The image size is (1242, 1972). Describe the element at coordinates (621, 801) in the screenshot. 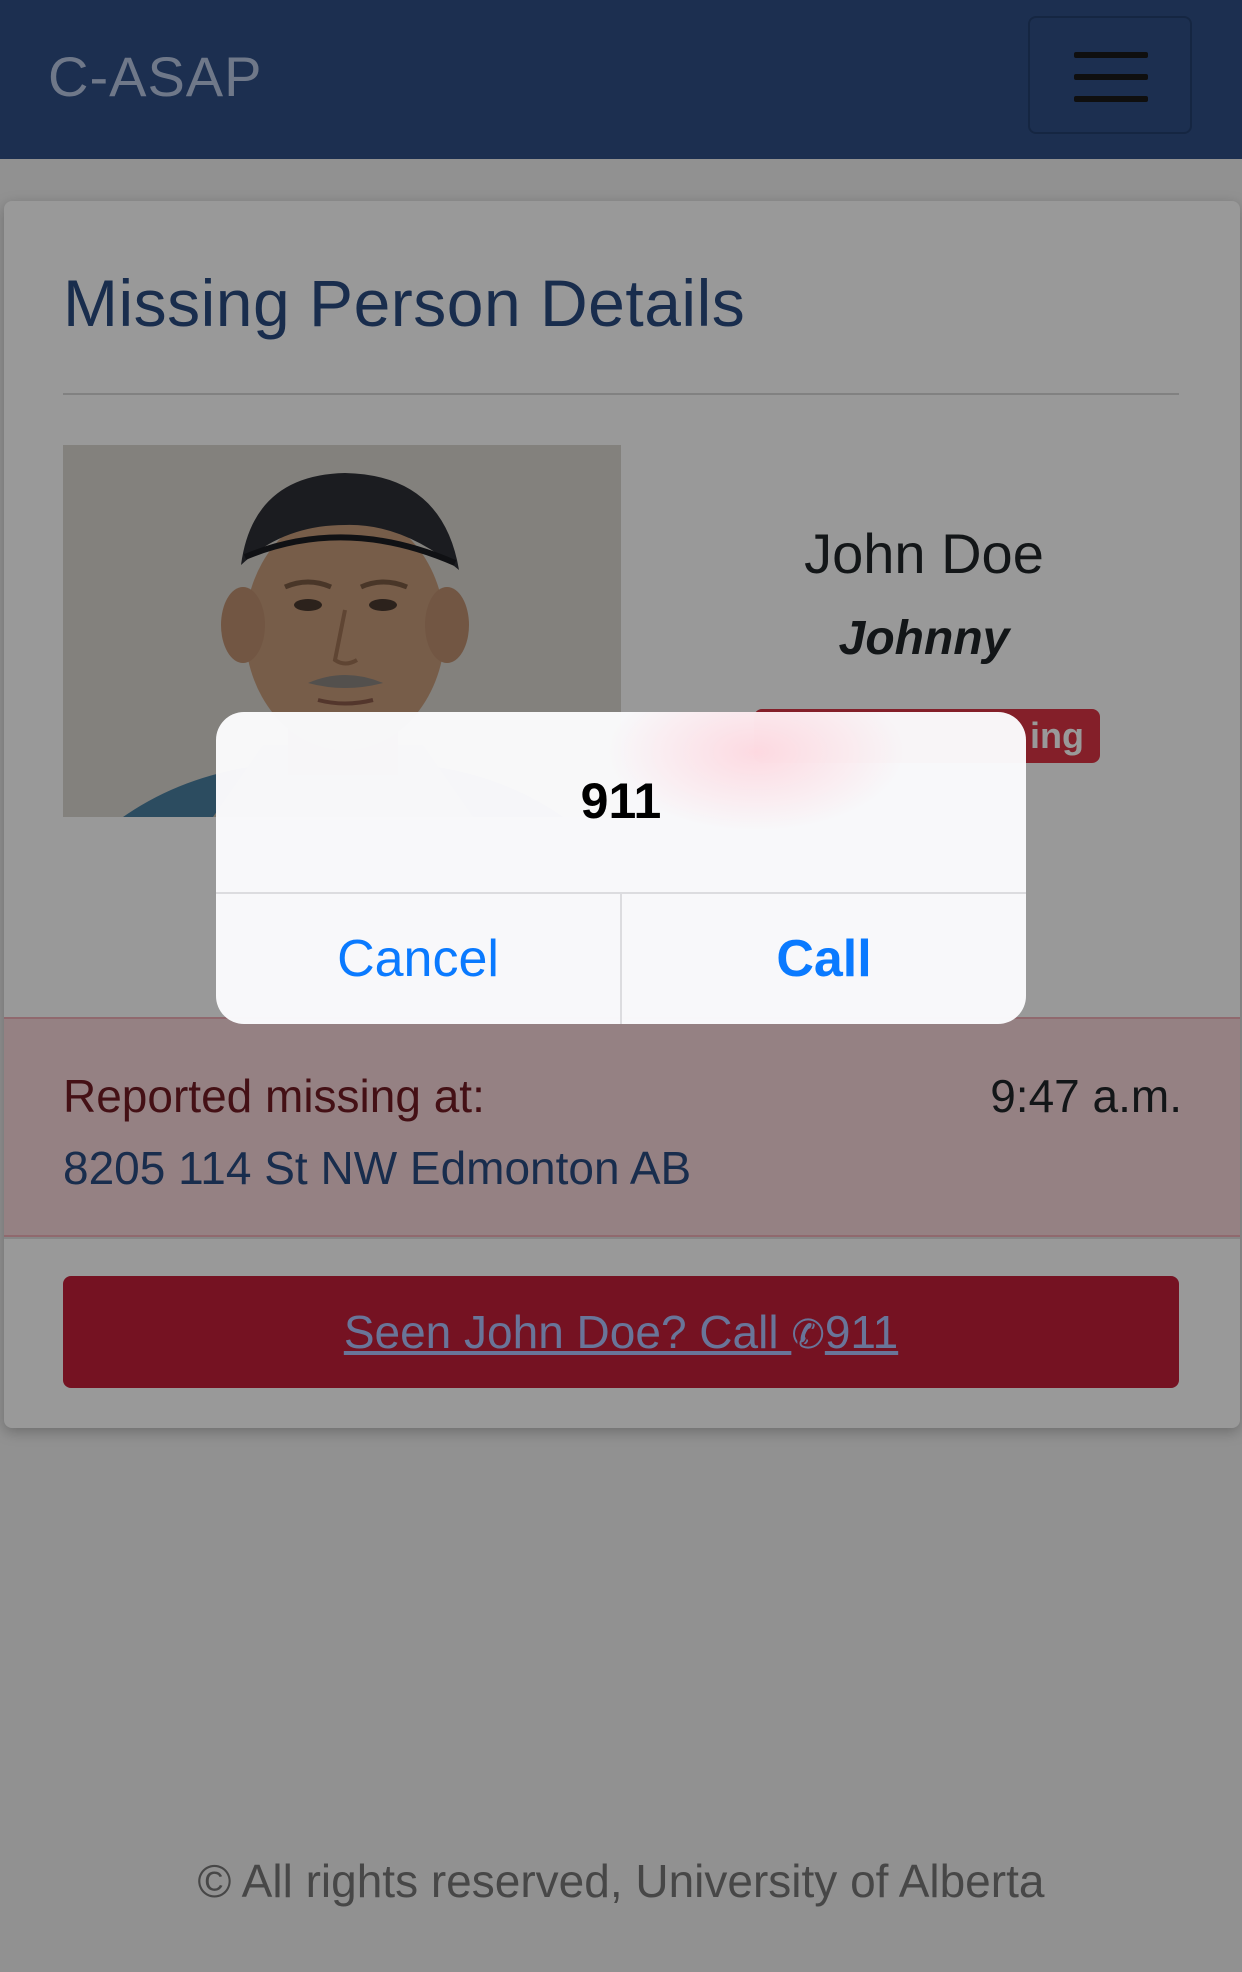

I see `dialog-phone-number: 911` at that location.